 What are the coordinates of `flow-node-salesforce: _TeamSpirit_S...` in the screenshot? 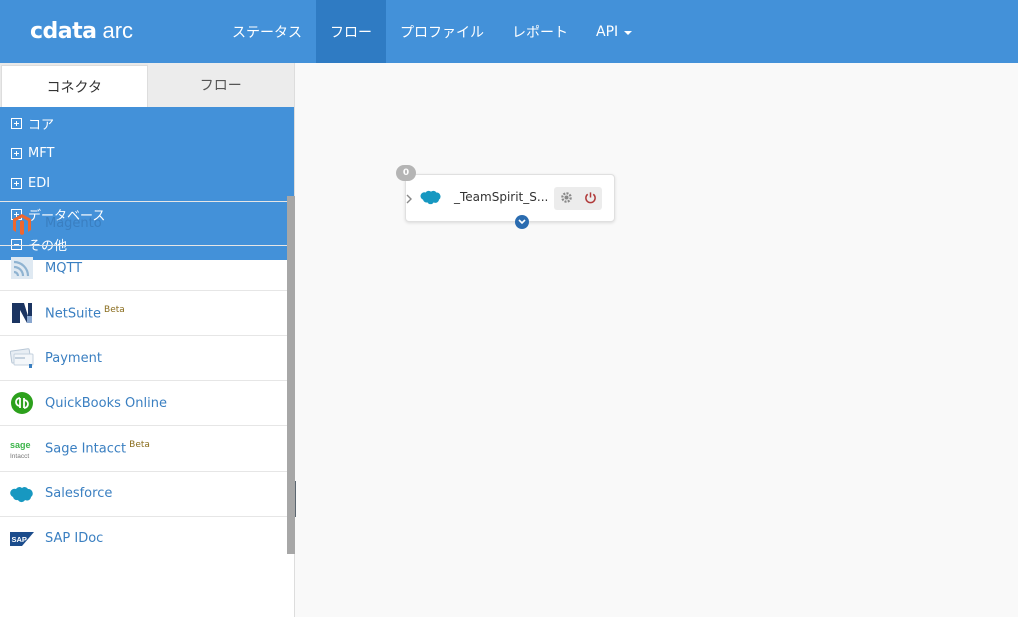 It's located at (510, 198).